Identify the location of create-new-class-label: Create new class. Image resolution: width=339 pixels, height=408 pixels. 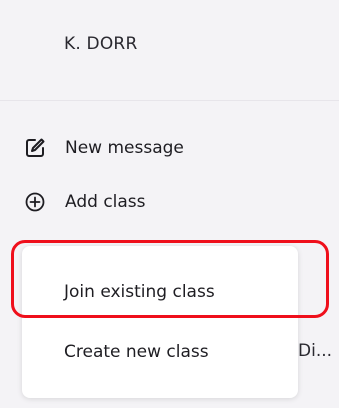
(136, 352).